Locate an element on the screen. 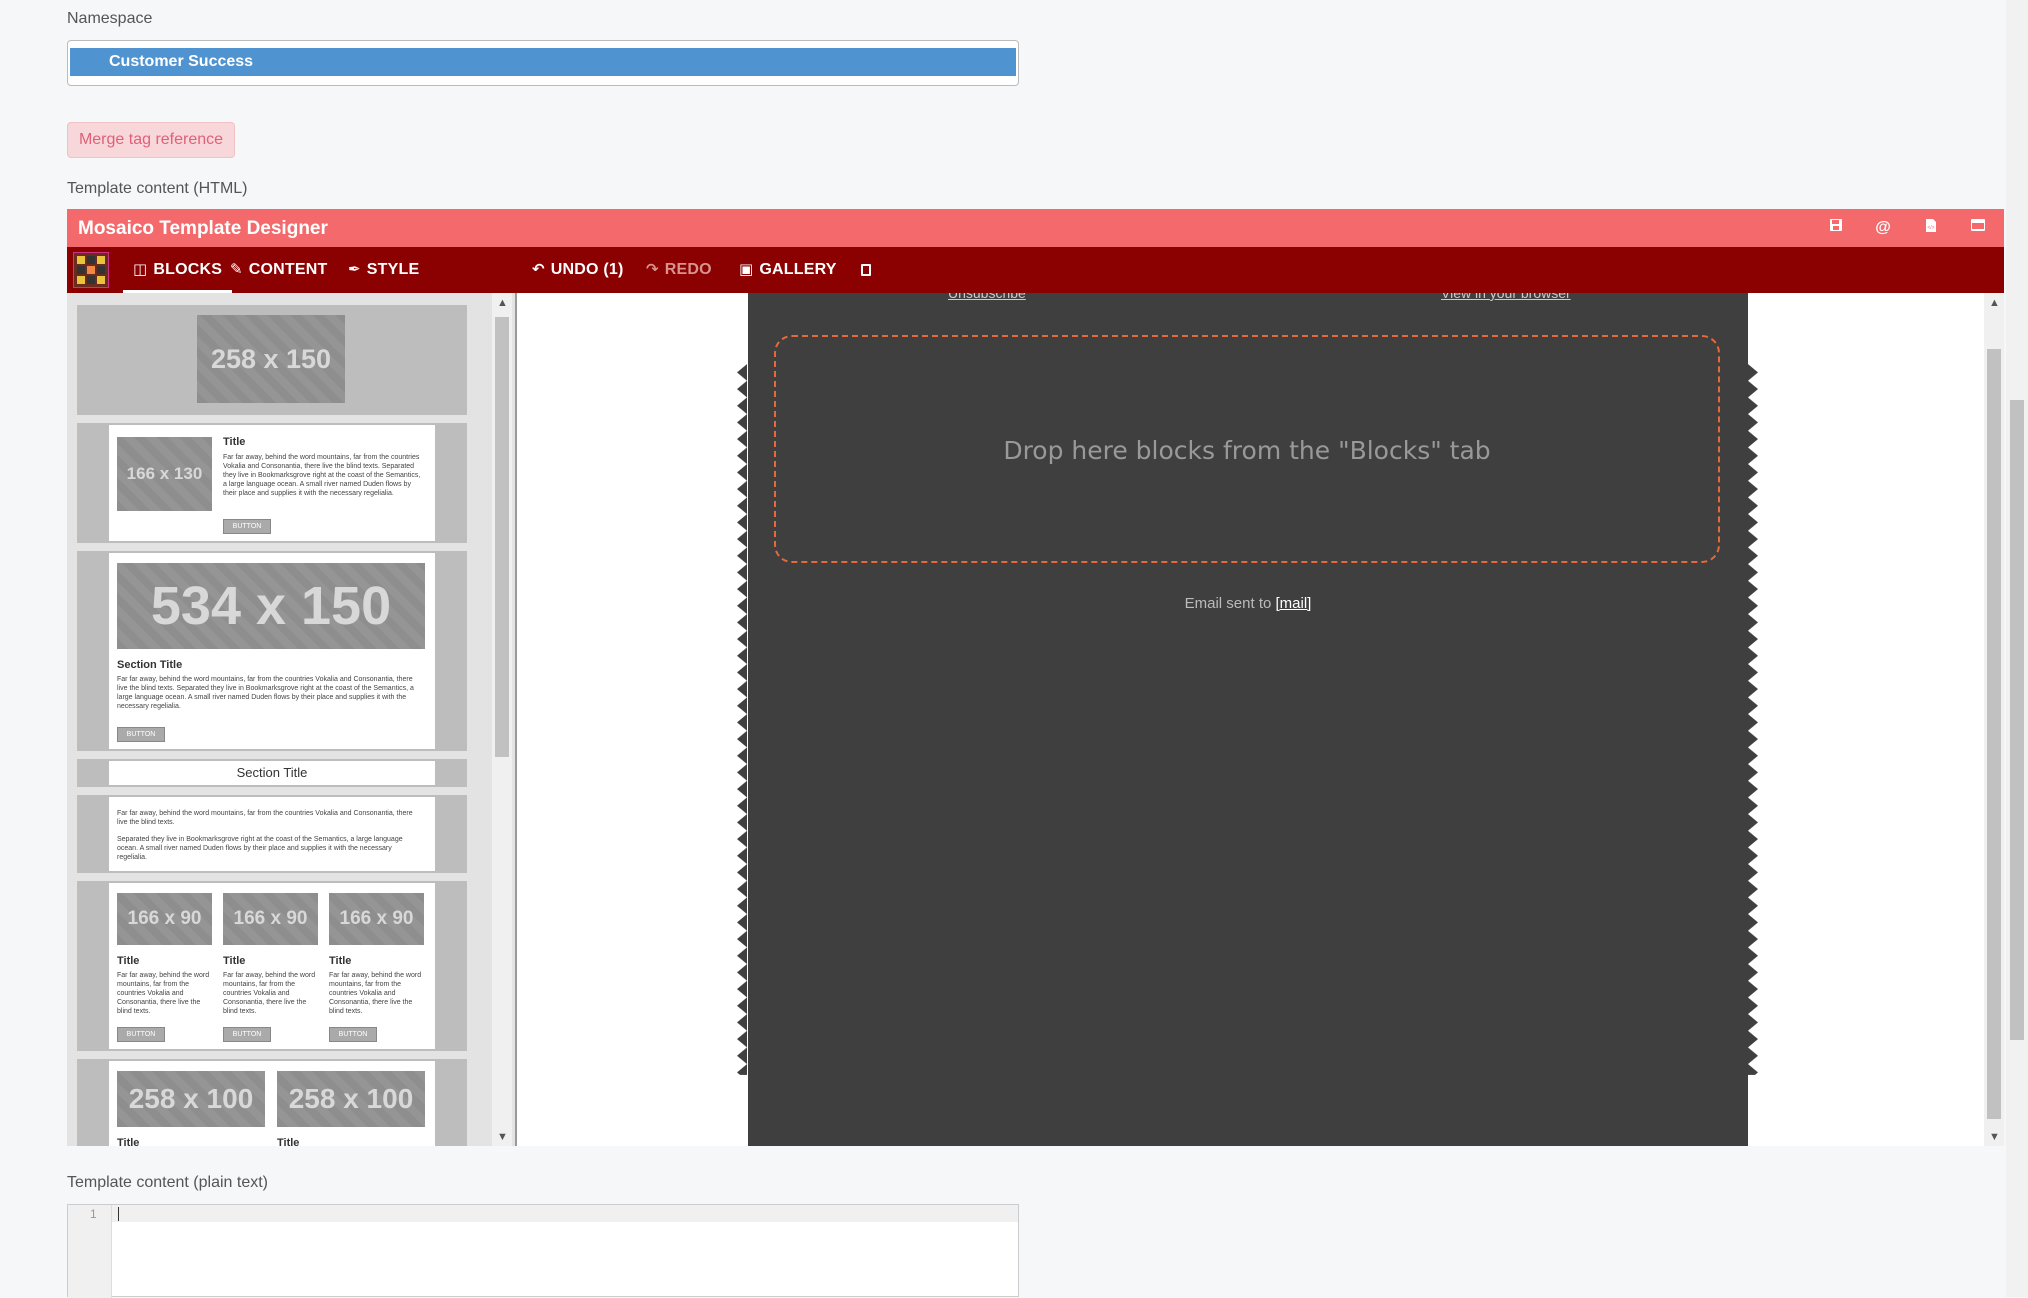  undo-icon: ↶ is located at coordinates (538, 269).